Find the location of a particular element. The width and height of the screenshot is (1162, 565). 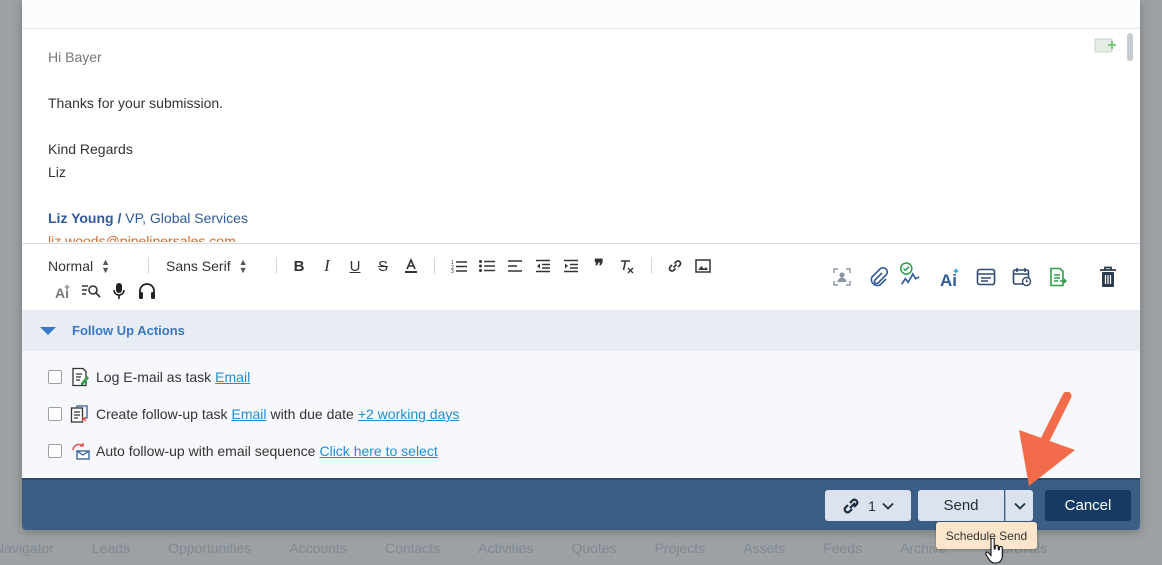

auto-follow-up-label: Auto follow-up with email sequence is located at coordinates (206, 451).